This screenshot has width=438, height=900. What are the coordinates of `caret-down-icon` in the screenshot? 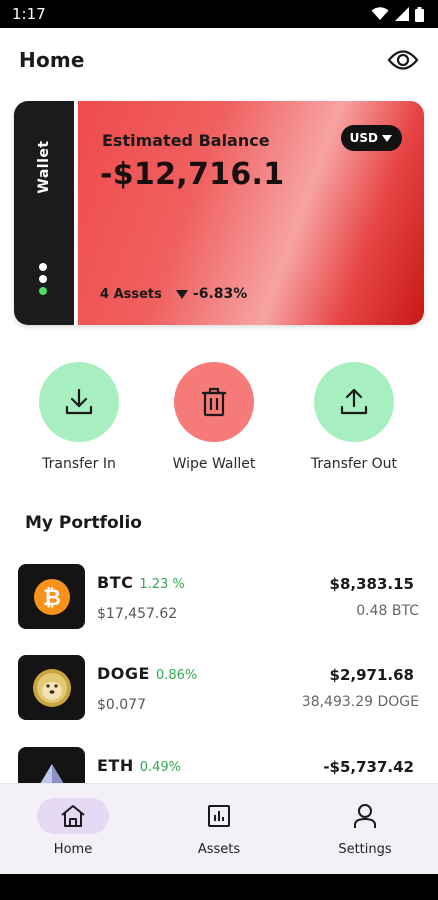 It's located at (387, 138).